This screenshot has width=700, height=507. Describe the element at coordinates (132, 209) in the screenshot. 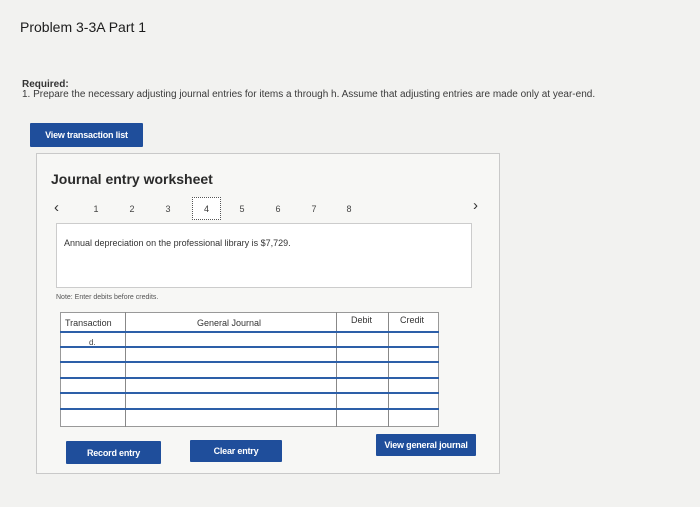

I see `page-tab-2: 2` at that location.